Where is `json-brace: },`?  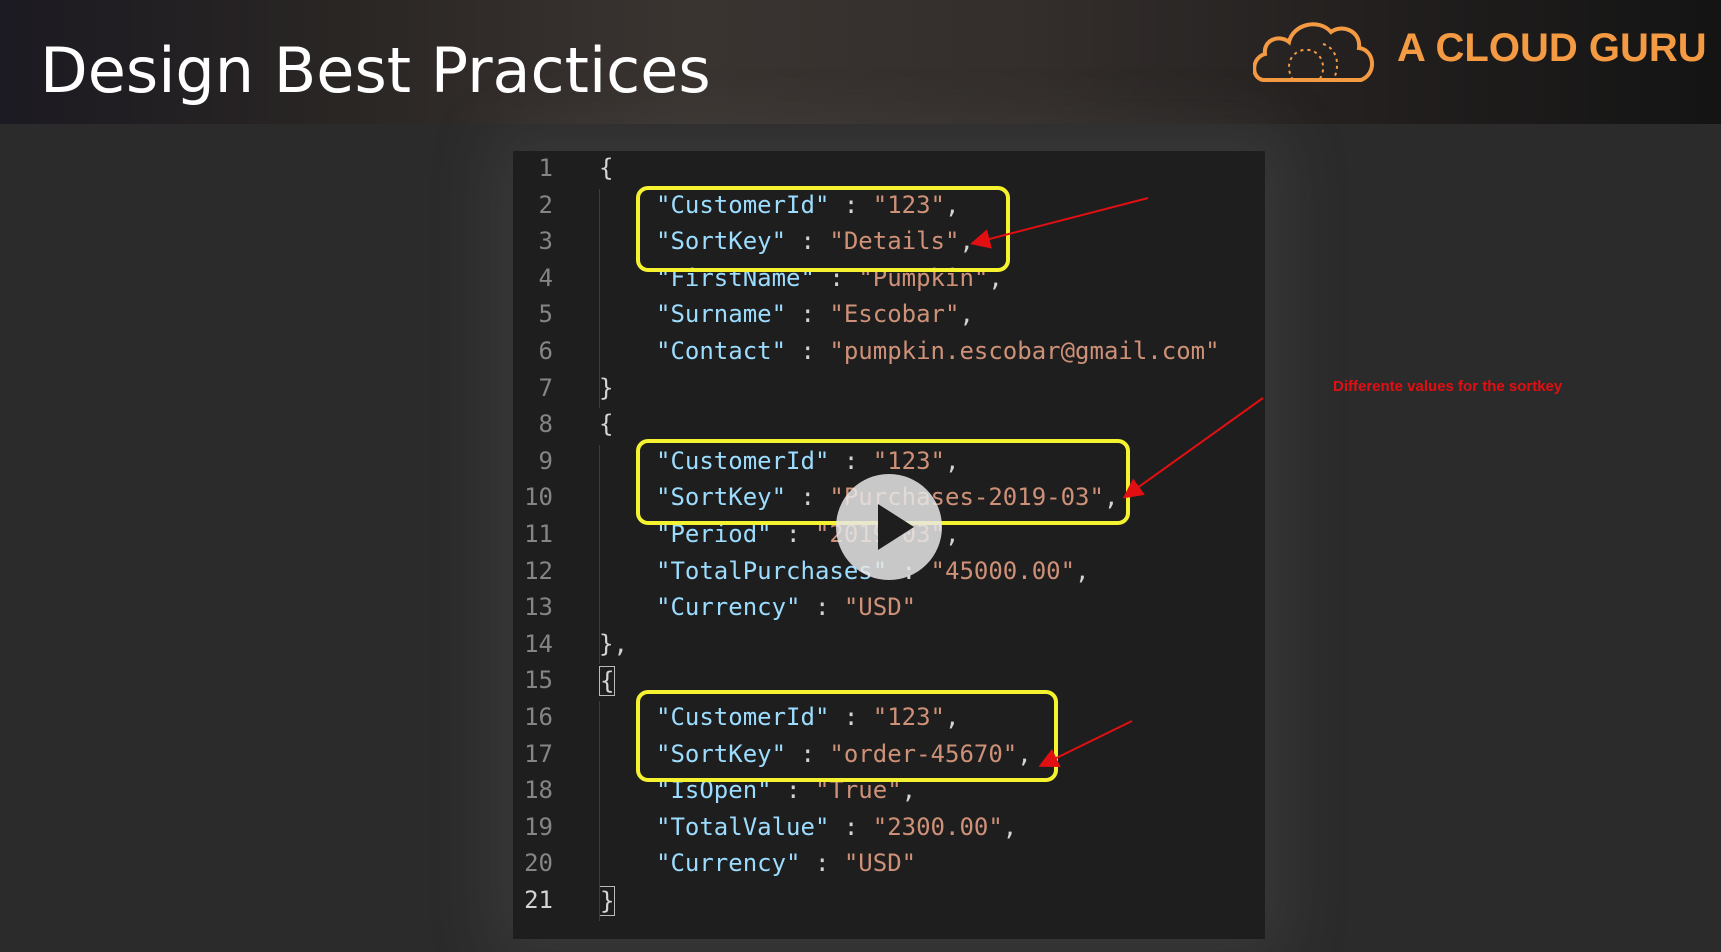 json-brace: }, is located at coordinates (613, 643).